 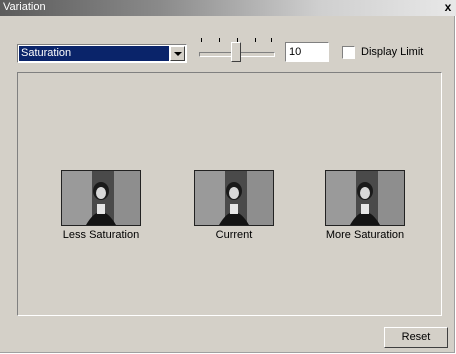 What do you see at coordinates (228, 8) in the screenshot?
I see `title-bar: Variation x` at bounding box center [228, 8].